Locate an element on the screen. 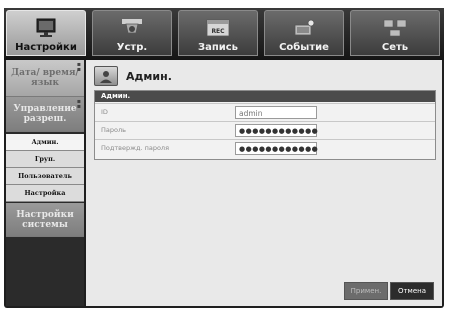 The image size is (450, 314). confirm-password-label: Подтвержд. пароля is located at coordinates (135, 148).